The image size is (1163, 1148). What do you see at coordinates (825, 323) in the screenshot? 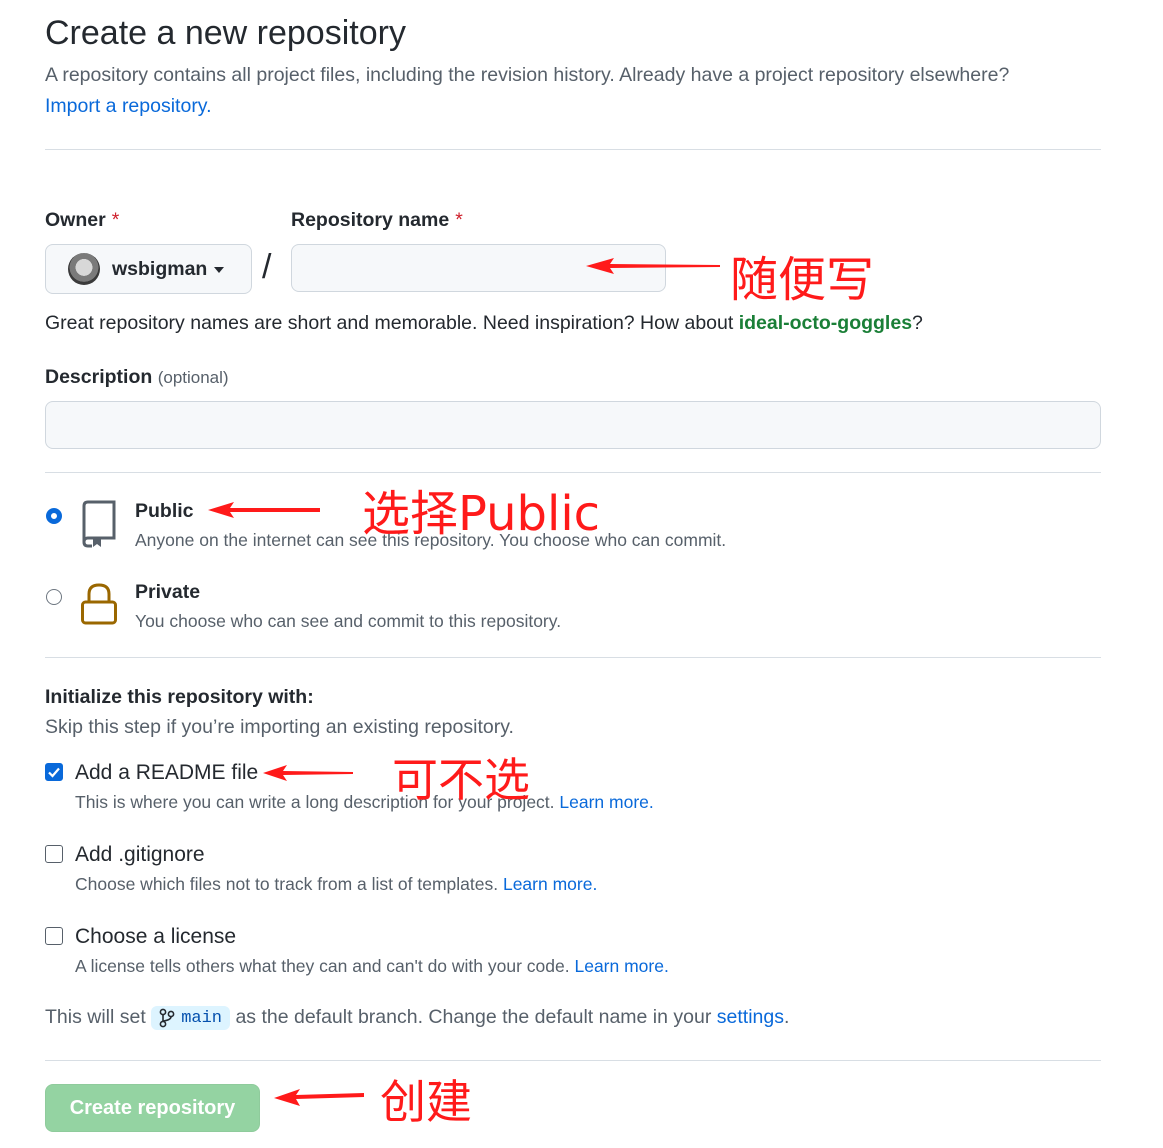
I see `name-suggestion: ideal-octo-goggles` at bounding box center [825, 323].